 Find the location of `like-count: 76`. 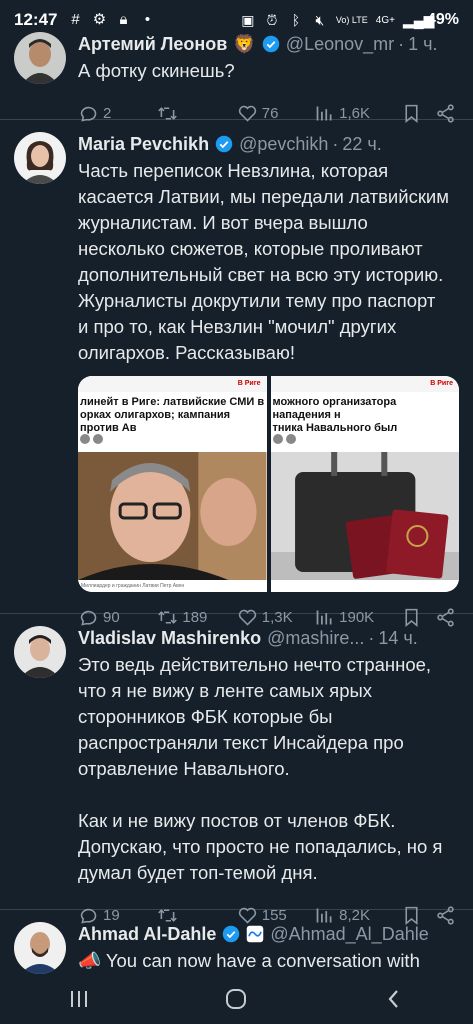

like-count: 76 is located at coordinates (270, 113).